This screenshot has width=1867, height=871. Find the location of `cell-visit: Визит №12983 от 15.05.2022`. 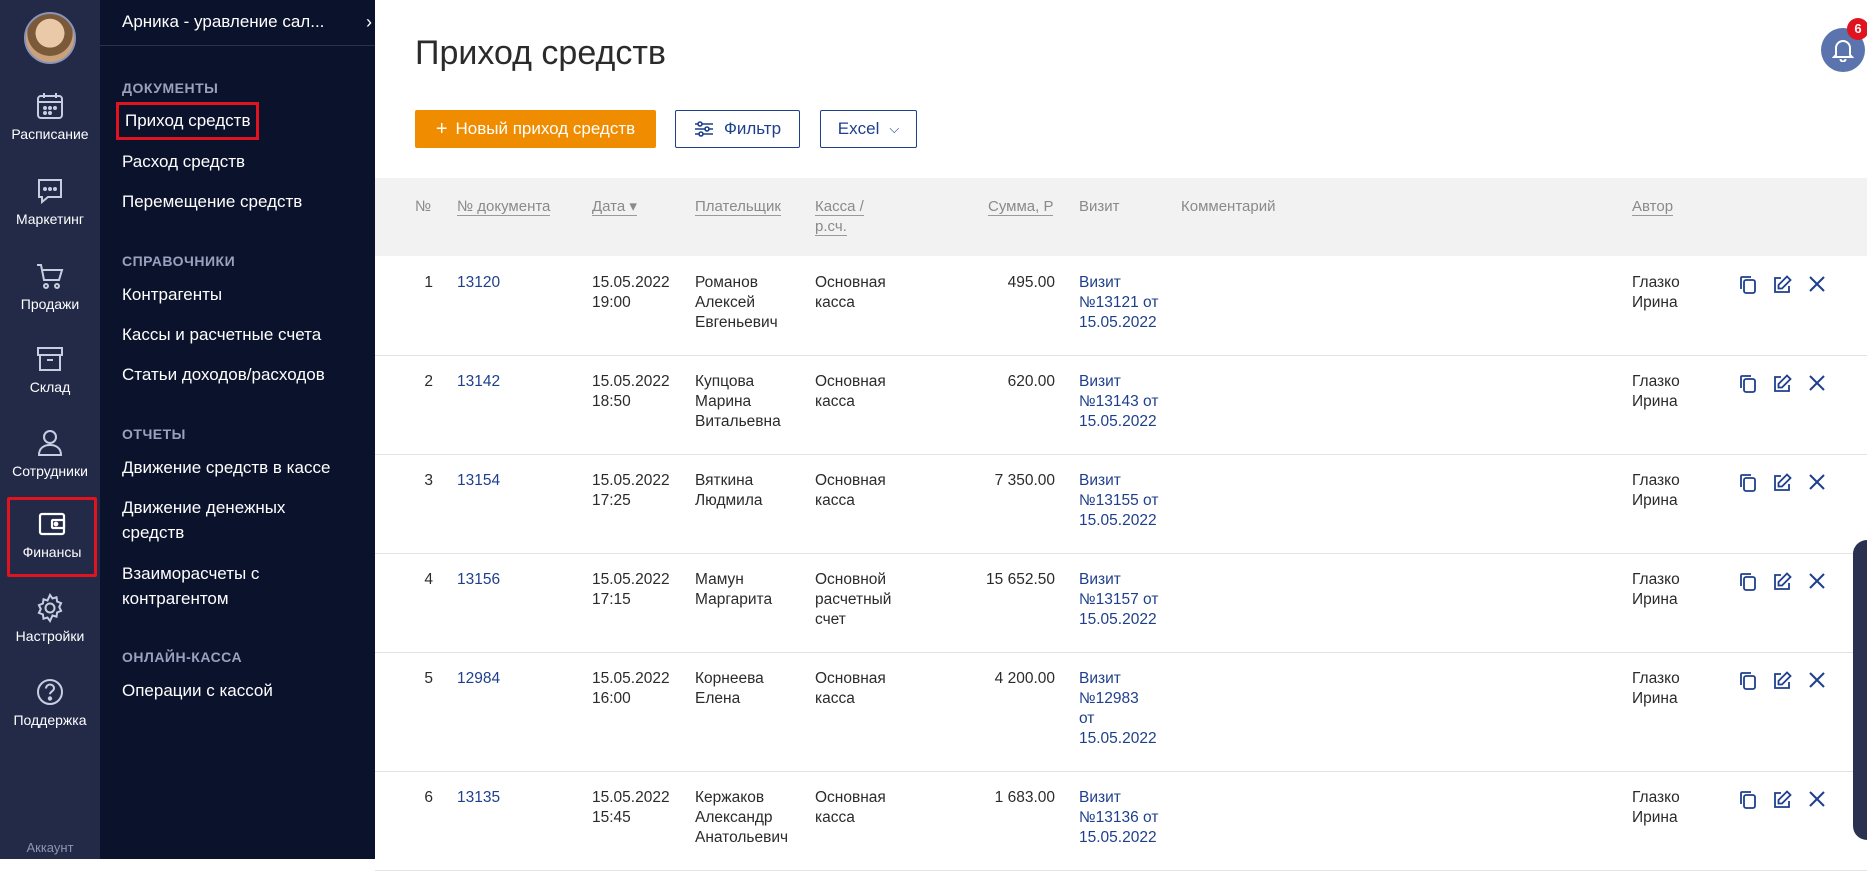

cell-visit: Визит №12983 от 15.05.2022 is located at coordinates (1118, 709).